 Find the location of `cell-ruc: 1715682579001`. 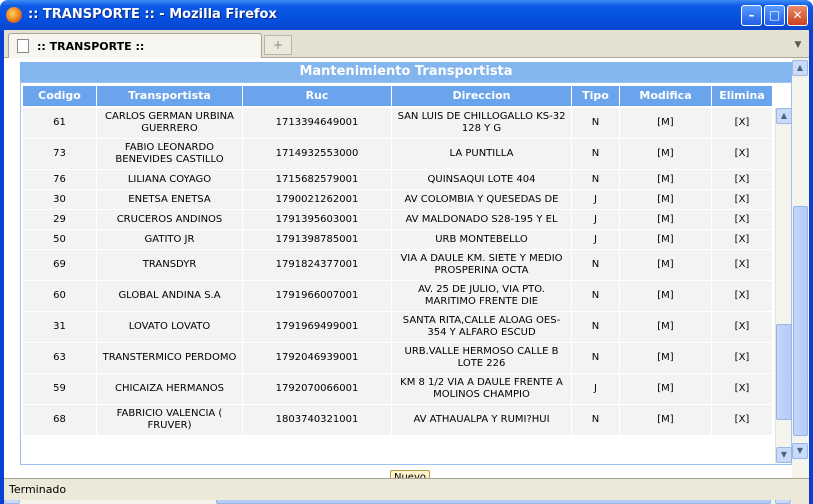

cell-ruc: 1715682579001 is located at coordinates (317, 179).